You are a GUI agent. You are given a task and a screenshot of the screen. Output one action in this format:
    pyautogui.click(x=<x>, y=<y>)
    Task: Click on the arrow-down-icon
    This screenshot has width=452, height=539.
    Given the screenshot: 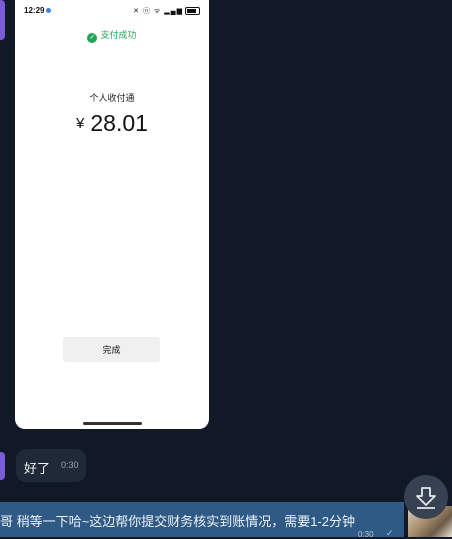 What is the action you would take?
    pyautogui.click(x=426, y=498)
    